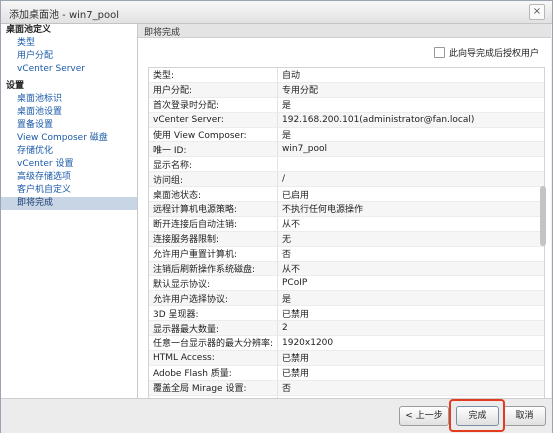 The image size is (553, 433). I want to click on setting-name: 默认显示协议:, so click(213, 283).